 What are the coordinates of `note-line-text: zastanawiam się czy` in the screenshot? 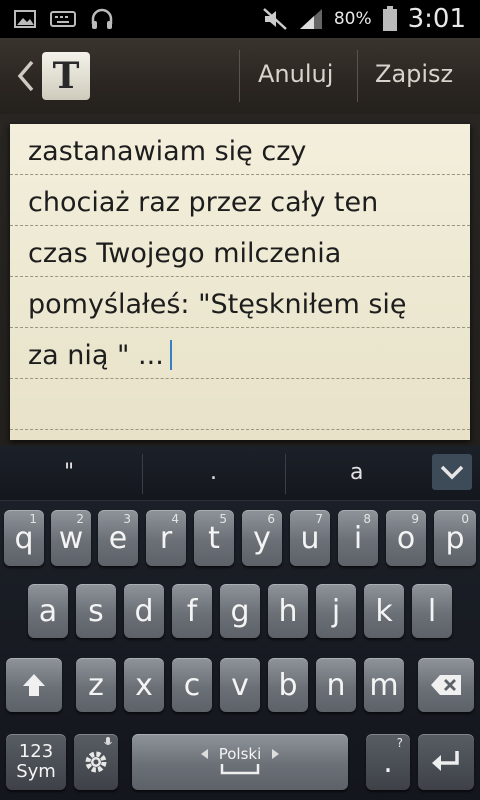 It's located at (167, 151).